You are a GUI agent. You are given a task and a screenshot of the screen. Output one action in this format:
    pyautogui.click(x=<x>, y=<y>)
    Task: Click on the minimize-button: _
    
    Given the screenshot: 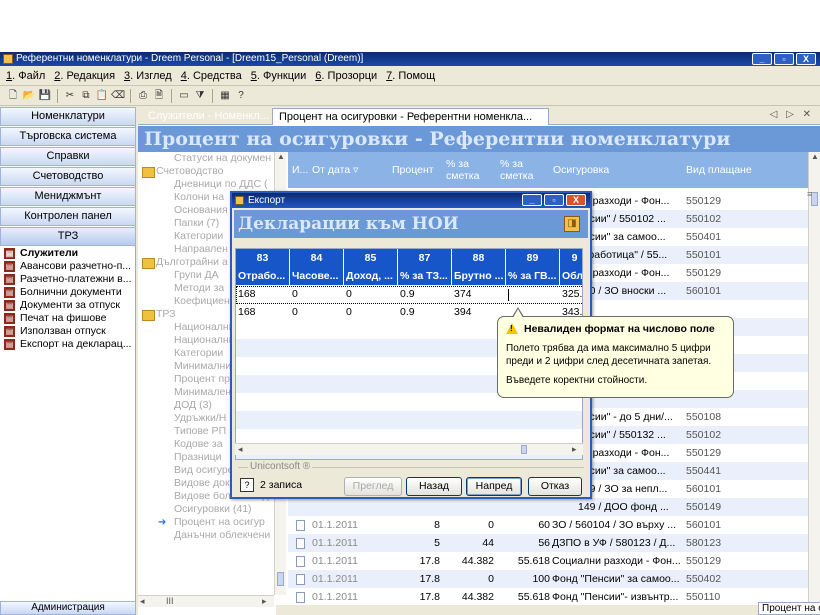 What is the action you would take?
    pyautogui.click(x=762, y=59)
    